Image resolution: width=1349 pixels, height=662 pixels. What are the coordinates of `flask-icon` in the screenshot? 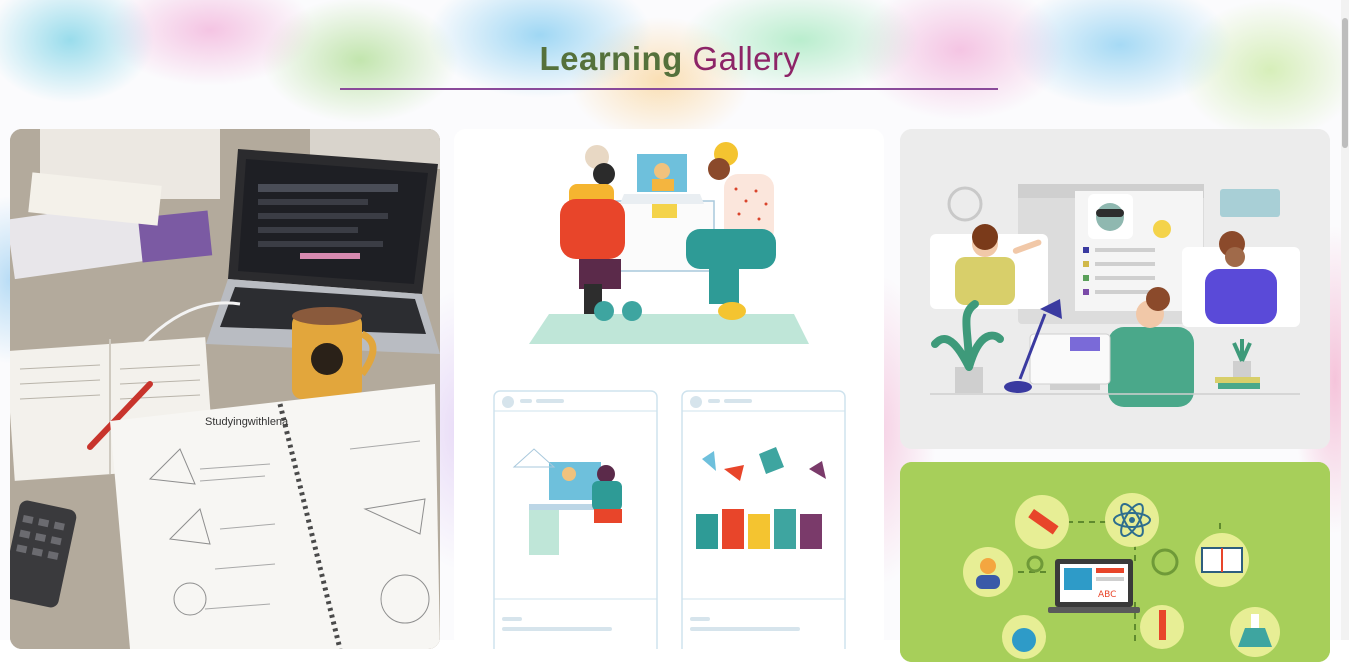 It's located at (1255, 632).